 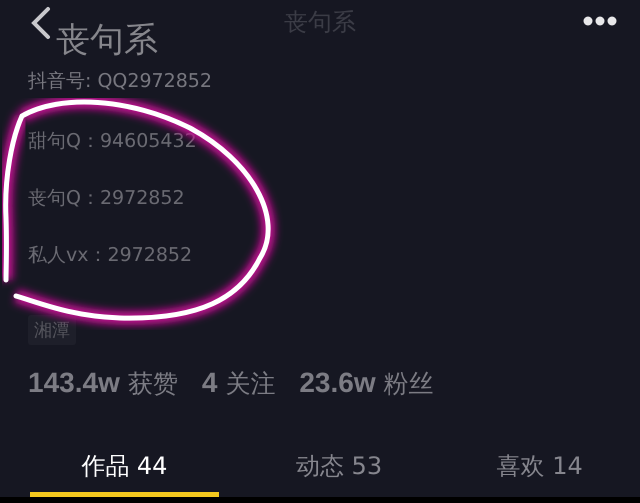 What do you see at coordinates (120, 81) in the screenshot?
I see `account-id: 抖音号: QQ2972852` at bounding box center [120, 81].